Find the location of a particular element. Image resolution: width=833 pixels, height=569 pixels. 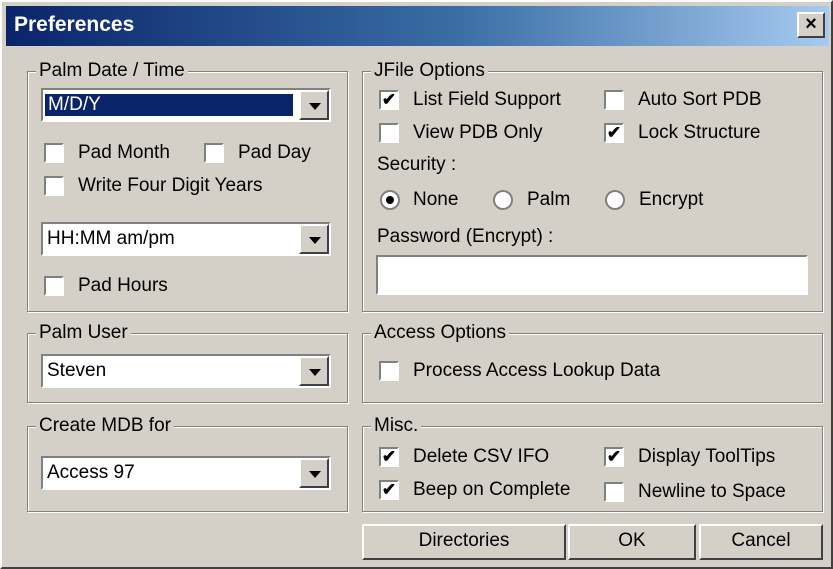

beep-on-complete-checkbox: ✔ is located at coordinates (389, 490).